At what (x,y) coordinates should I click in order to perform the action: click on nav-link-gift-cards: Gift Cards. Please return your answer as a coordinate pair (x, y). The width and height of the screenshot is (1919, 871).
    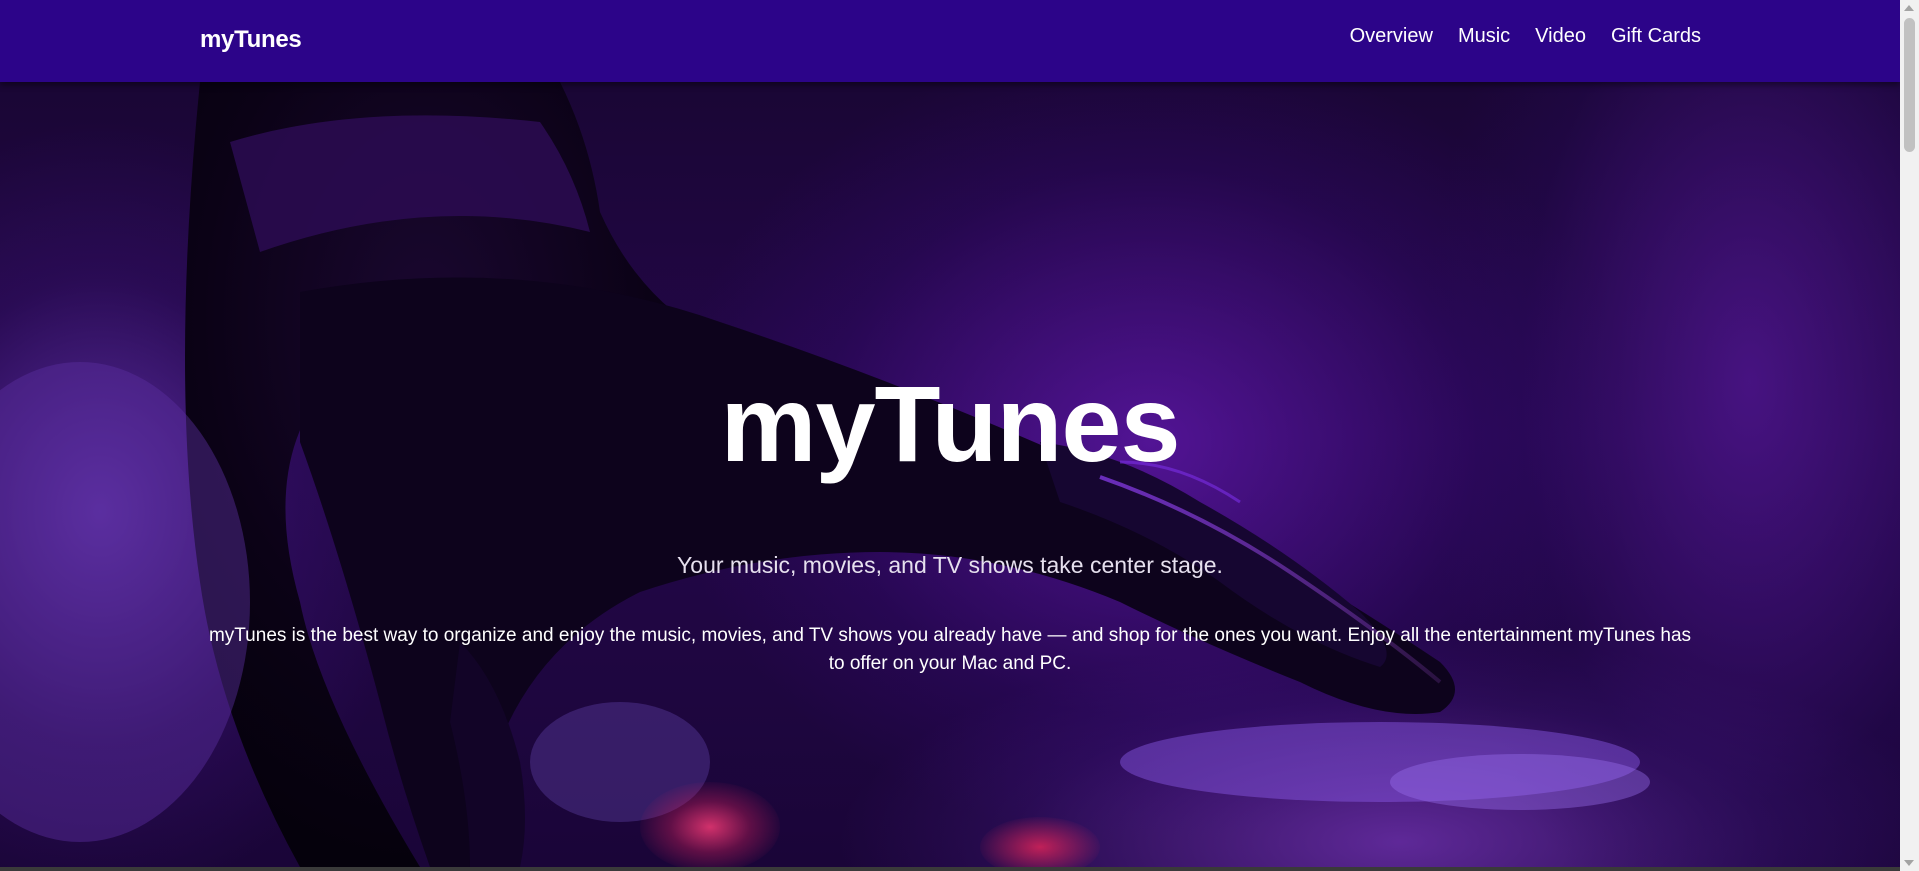
    Looking at the image, I should click on (1656, 36).